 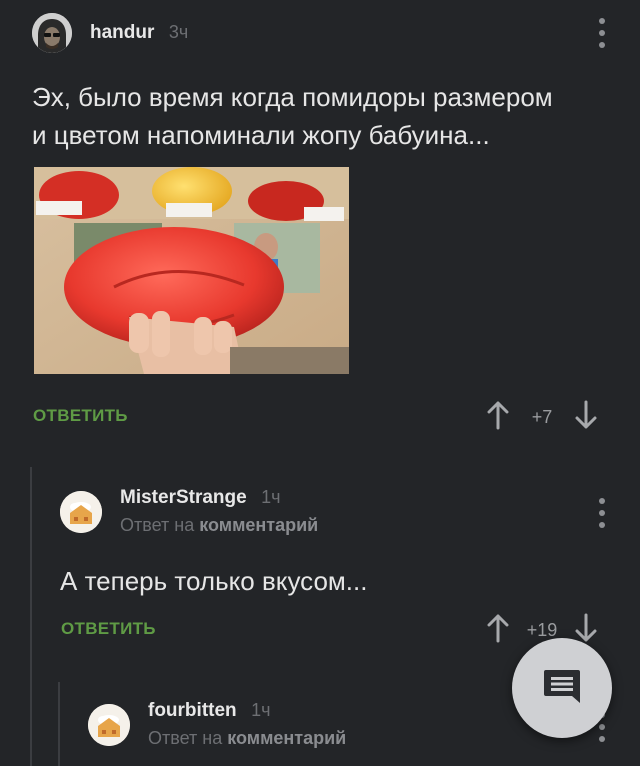 I want to click on username: handur, so click(x=122, y=32).